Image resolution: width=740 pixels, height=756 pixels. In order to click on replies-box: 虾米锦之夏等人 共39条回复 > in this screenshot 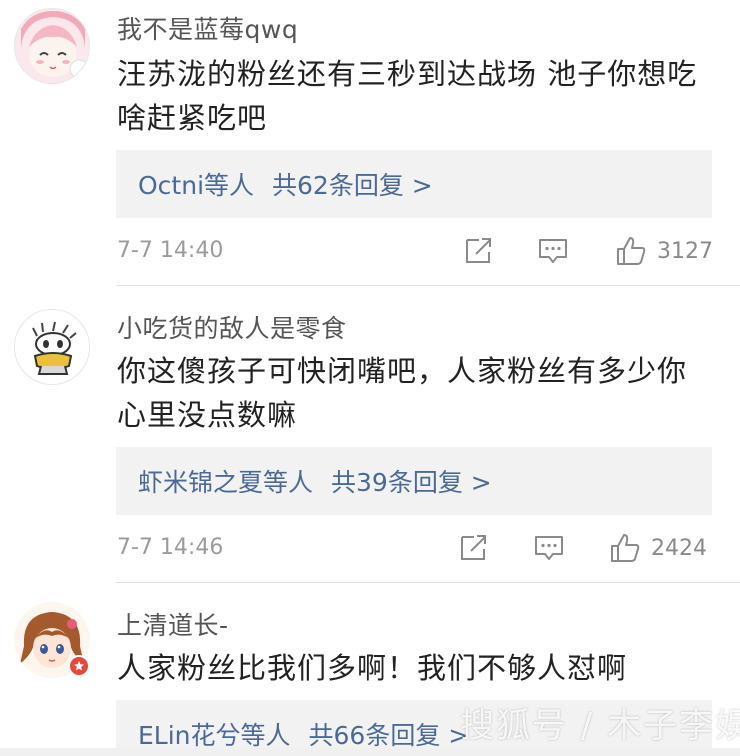, I will do `click(414, 481)`.